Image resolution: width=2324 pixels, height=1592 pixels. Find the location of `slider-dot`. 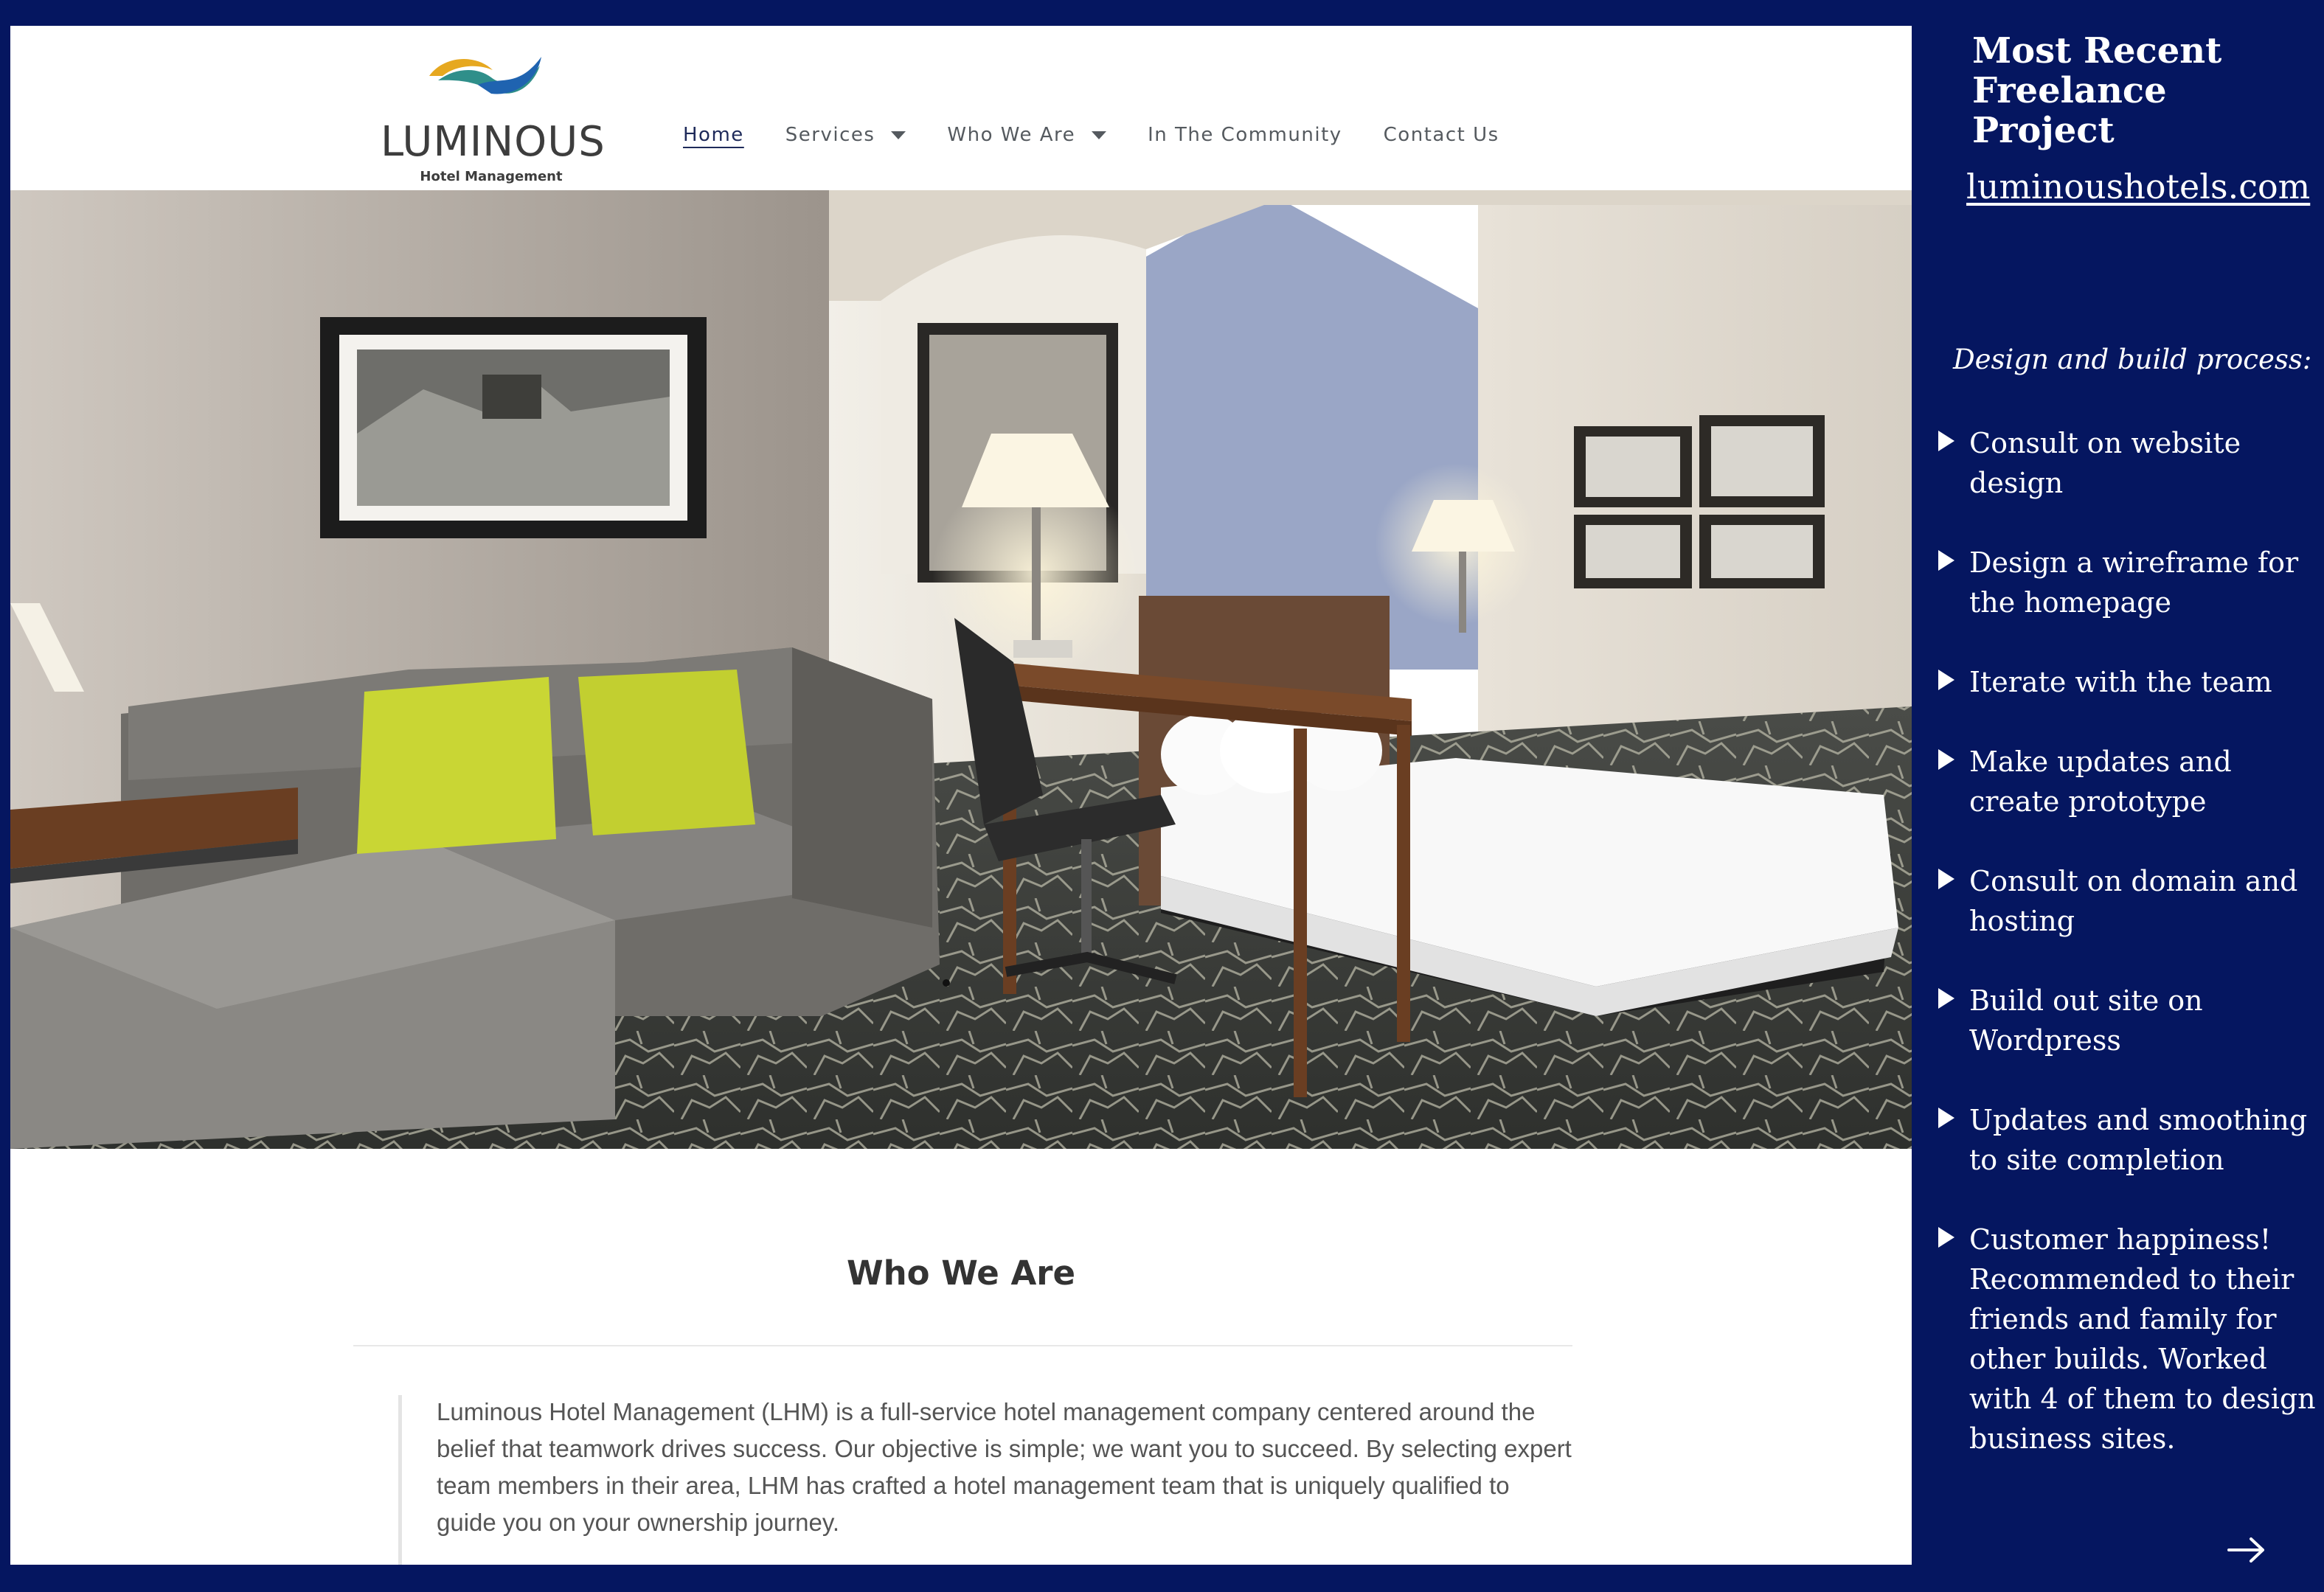

slider-dot is located at coordinates (946, 983).